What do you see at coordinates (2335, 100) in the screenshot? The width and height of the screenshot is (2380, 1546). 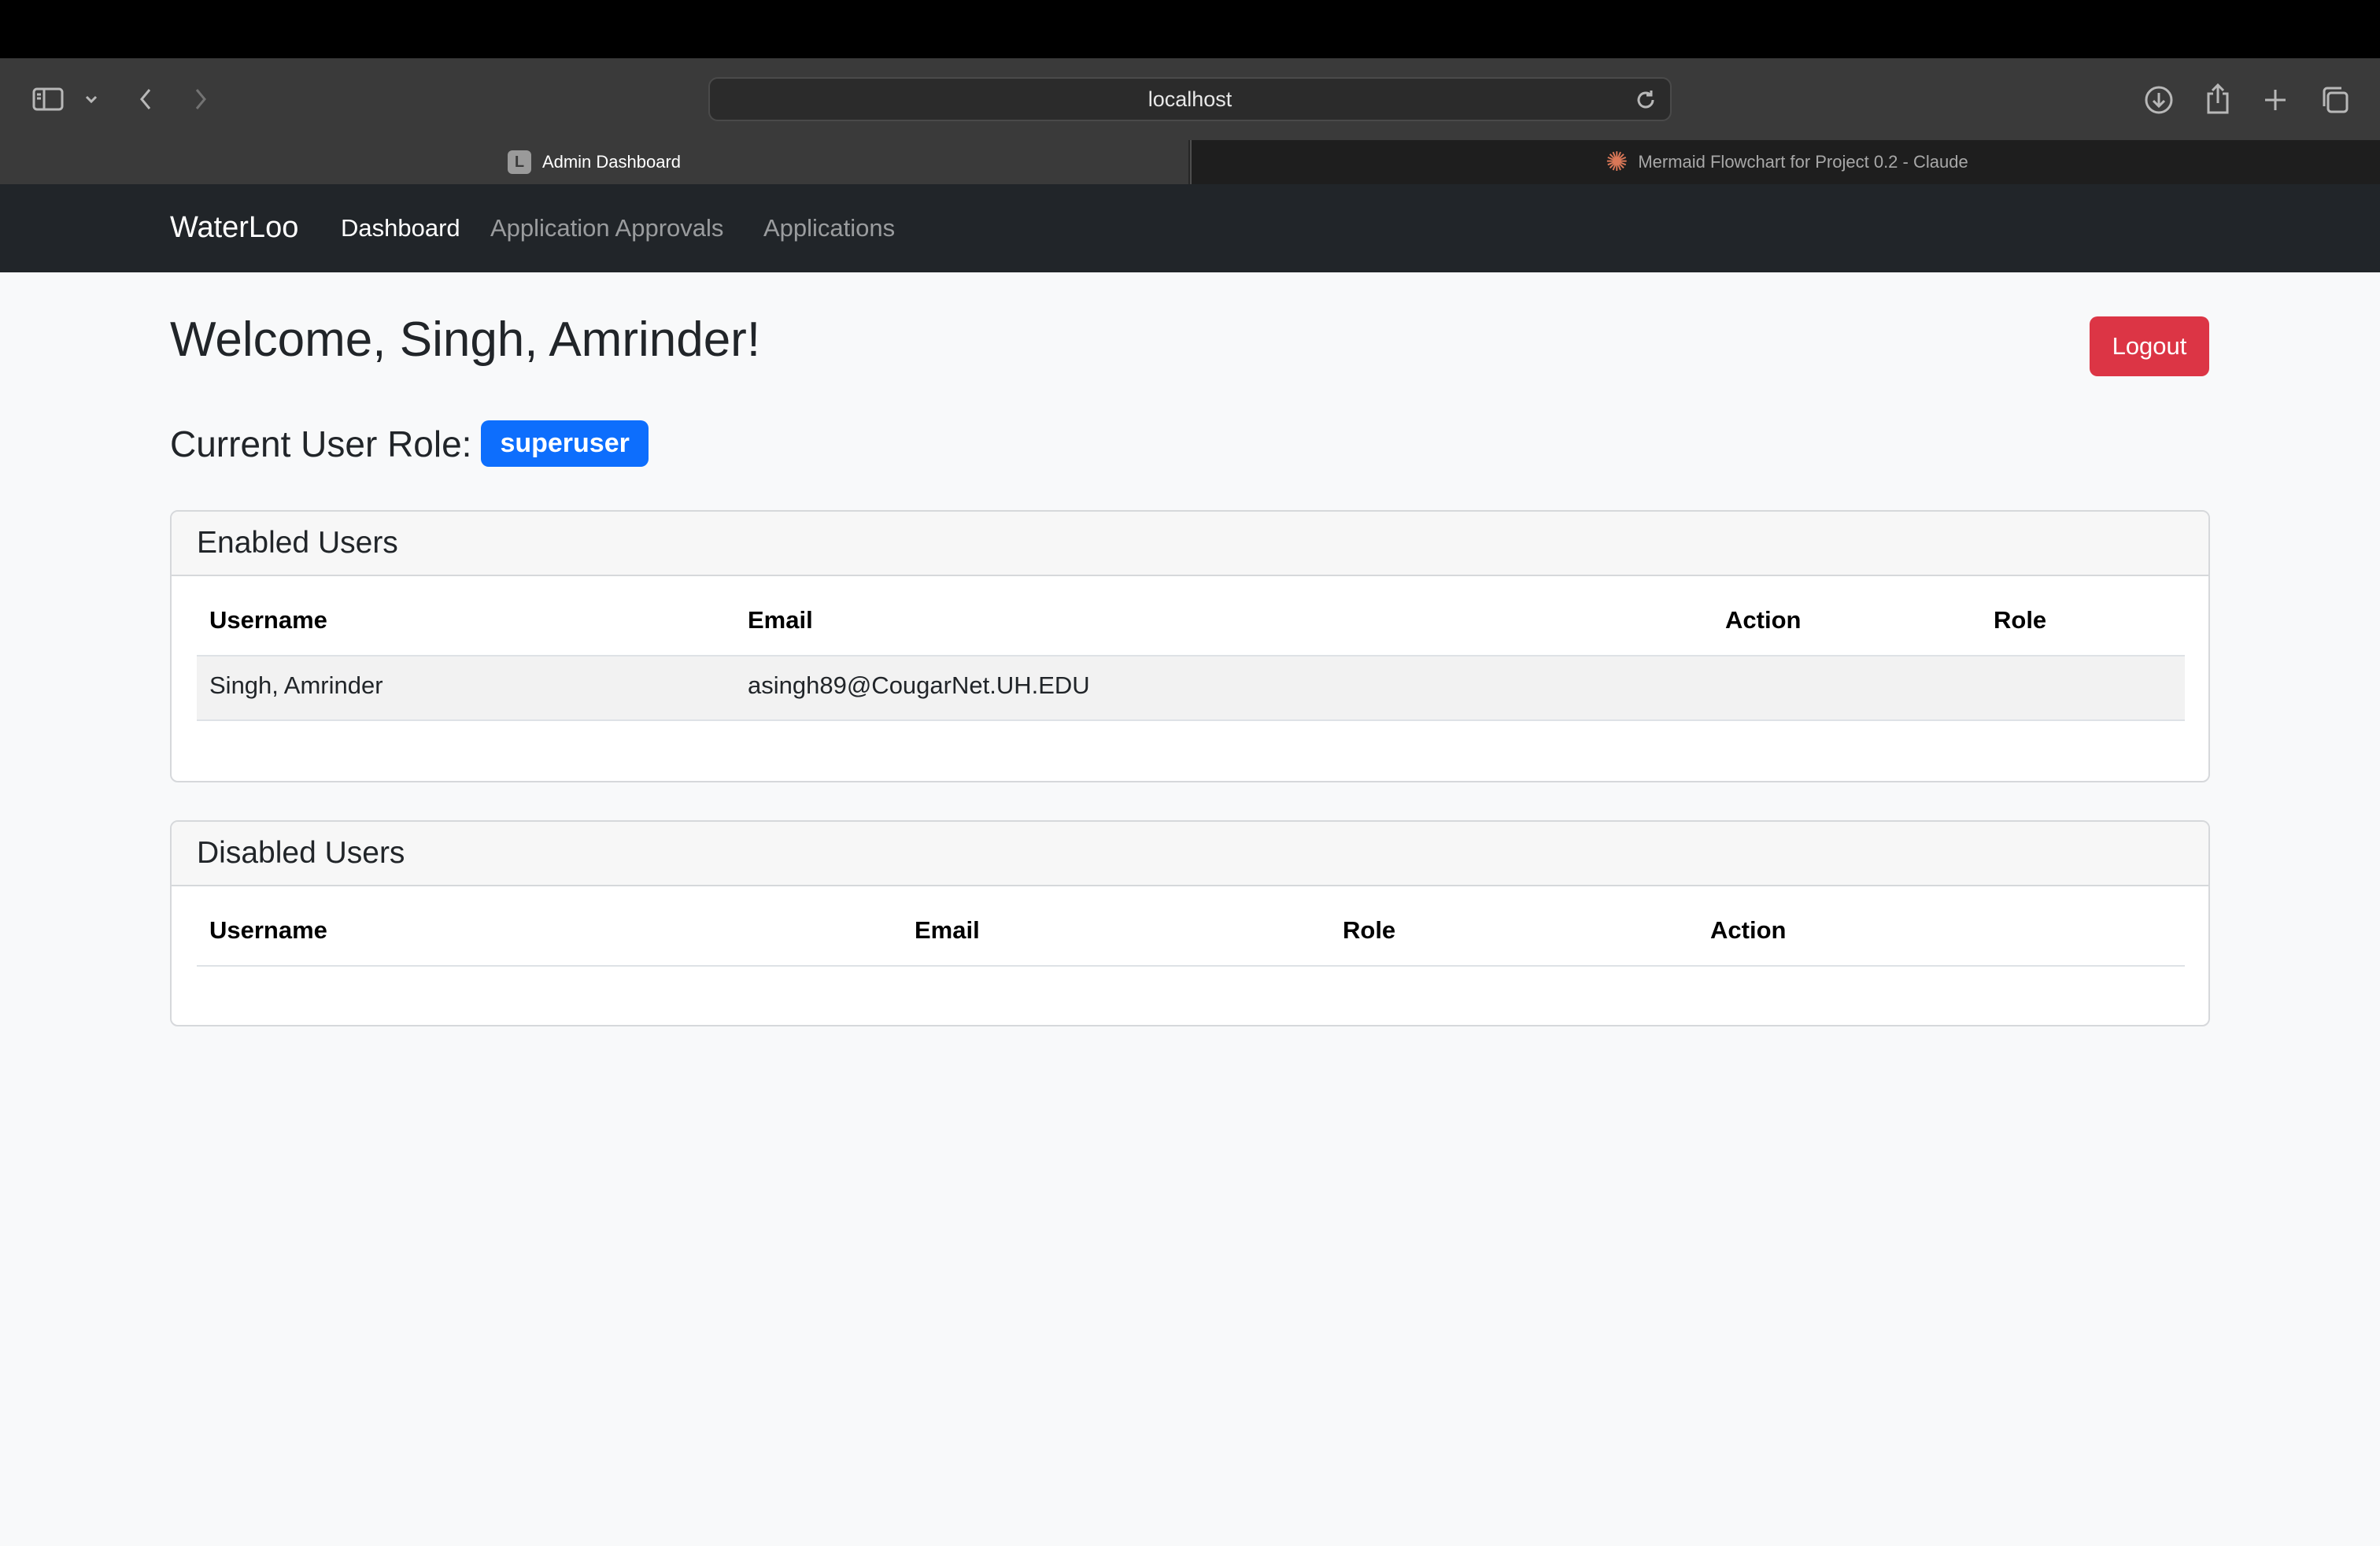 I see `tab-overview-icon` at bounding box center [2335, 100].